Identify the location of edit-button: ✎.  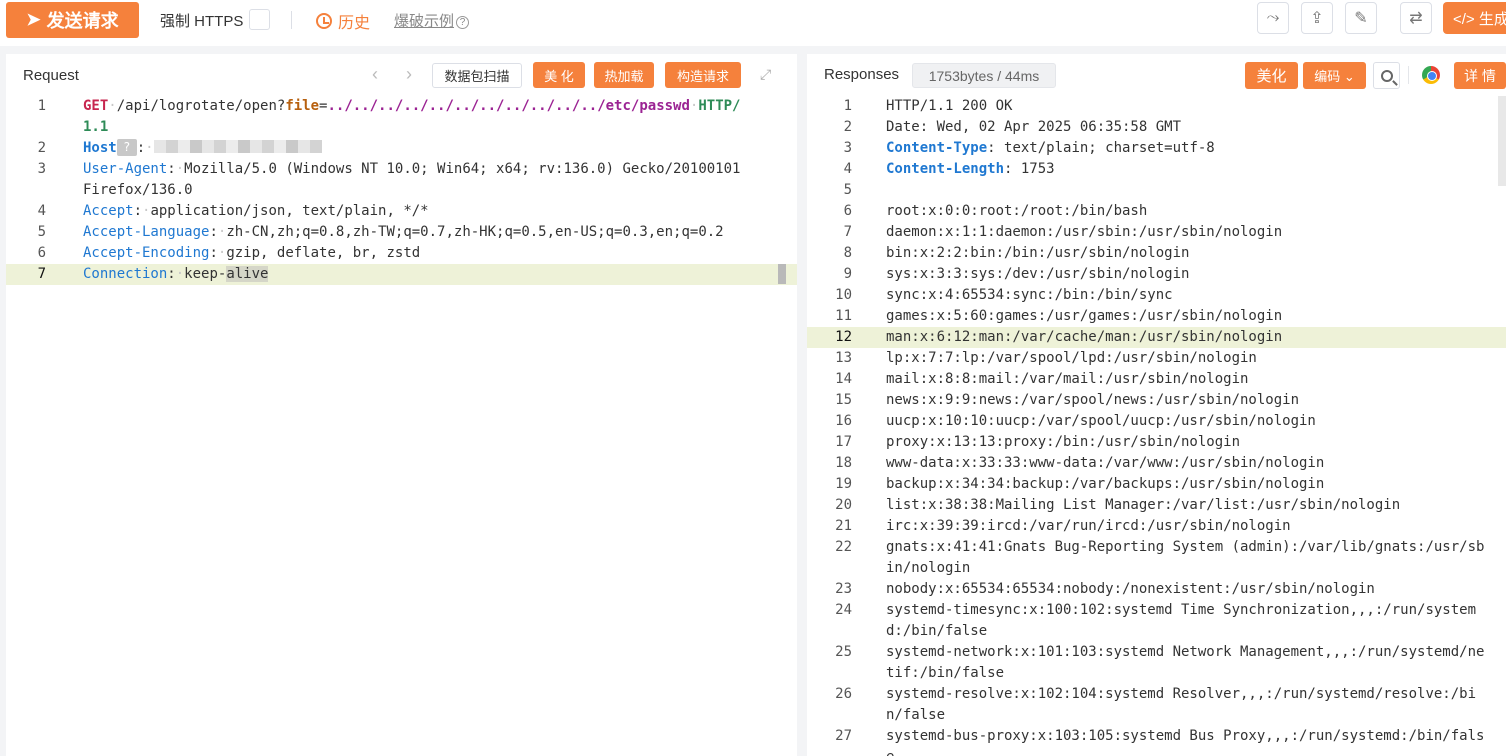
(1361, 18).